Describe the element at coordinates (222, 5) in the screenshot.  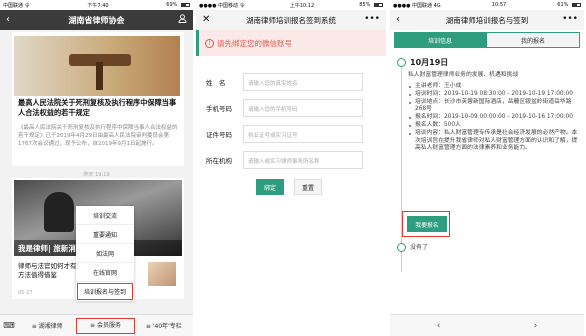
I see `carrier-label: ●●●● 中国移动 令` at that location.